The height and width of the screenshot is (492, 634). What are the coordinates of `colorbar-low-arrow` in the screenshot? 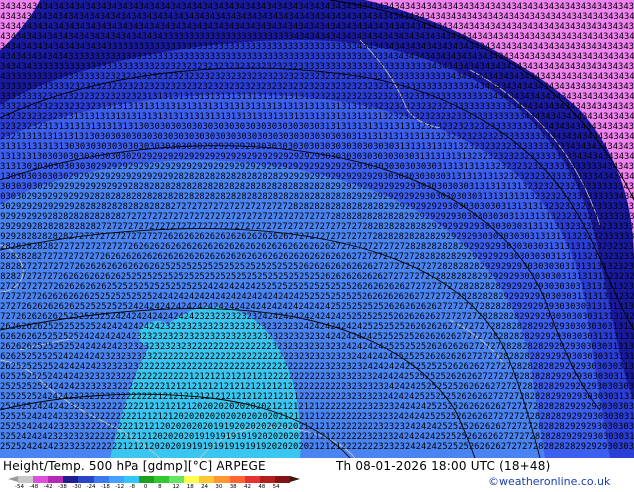 It's located at (13, 479).